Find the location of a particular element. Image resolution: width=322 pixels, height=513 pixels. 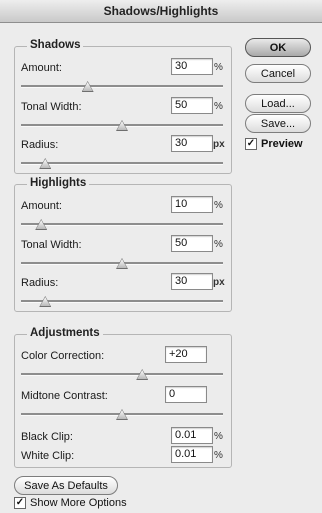

midtone-contrast-field is located at coordinates (186, 394).